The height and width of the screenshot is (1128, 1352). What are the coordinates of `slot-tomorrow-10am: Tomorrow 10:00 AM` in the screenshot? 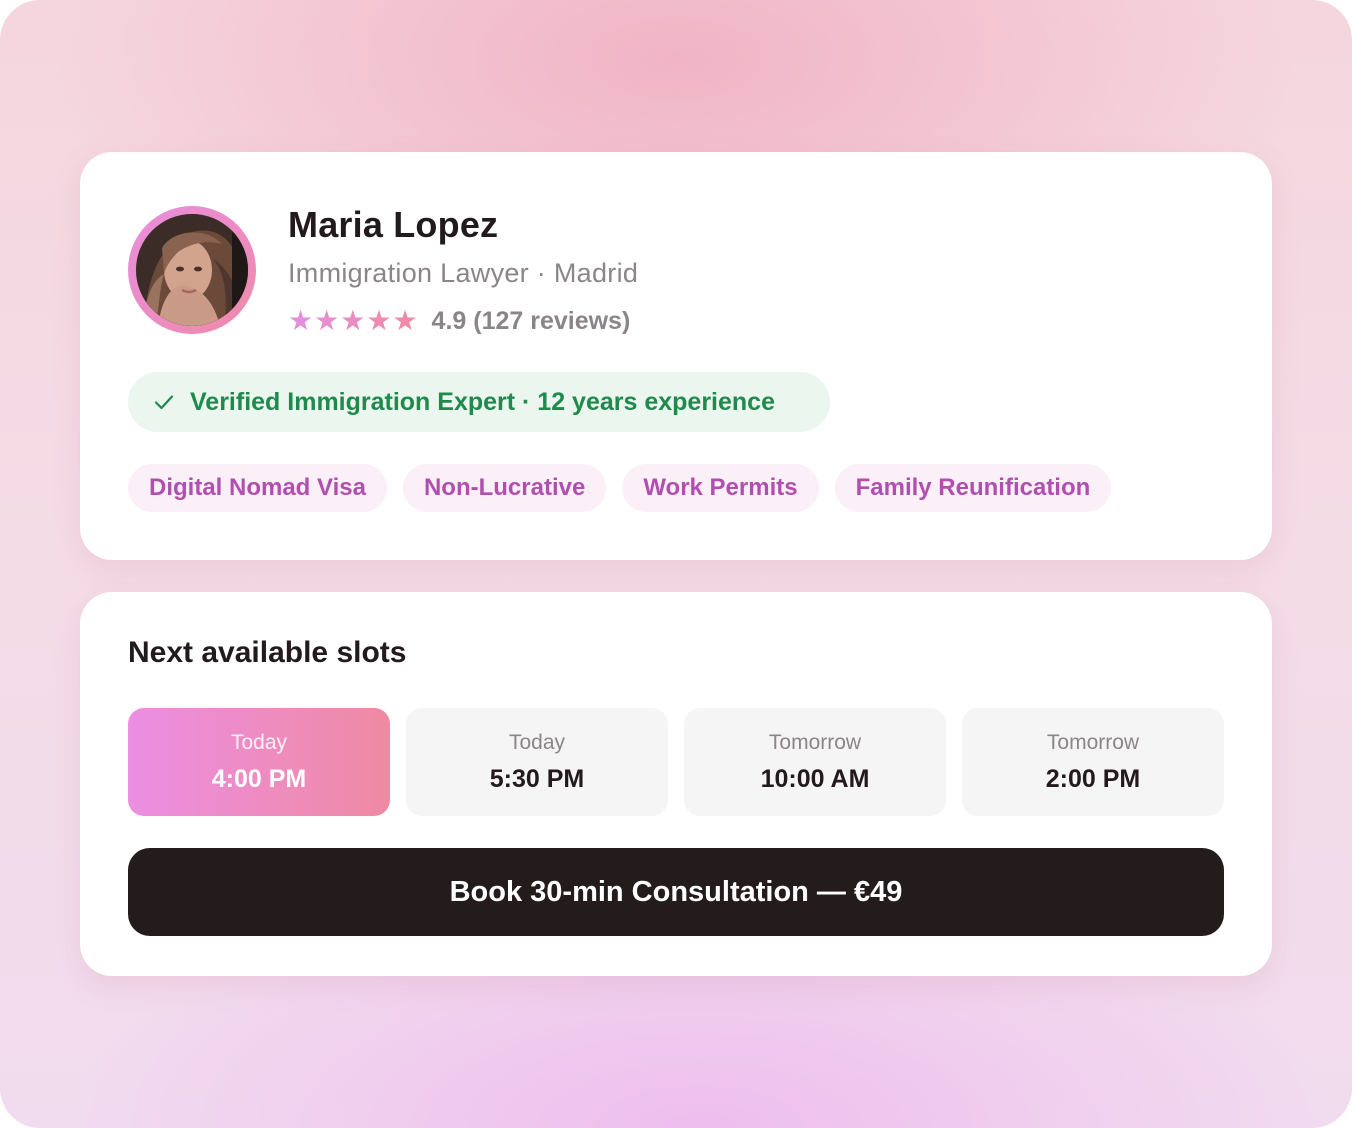 It's located at (815, 762).